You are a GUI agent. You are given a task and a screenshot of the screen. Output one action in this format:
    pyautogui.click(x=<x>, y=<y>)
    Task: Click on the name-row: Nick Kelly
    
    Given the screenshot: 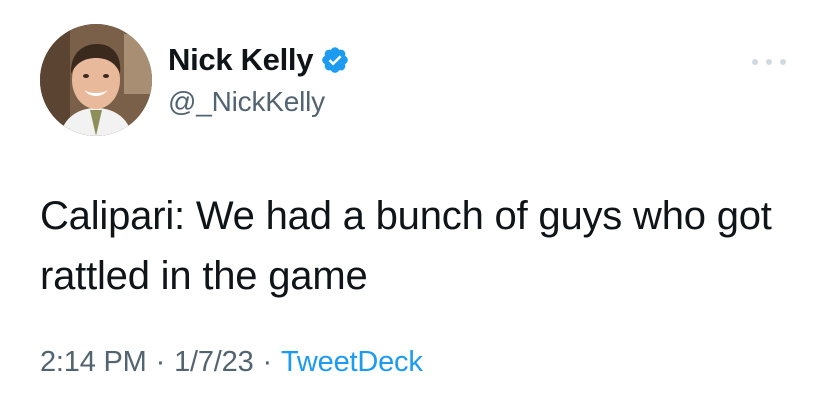 What is the action you would take?
    pyautogui.click(x=259, y=60)
    